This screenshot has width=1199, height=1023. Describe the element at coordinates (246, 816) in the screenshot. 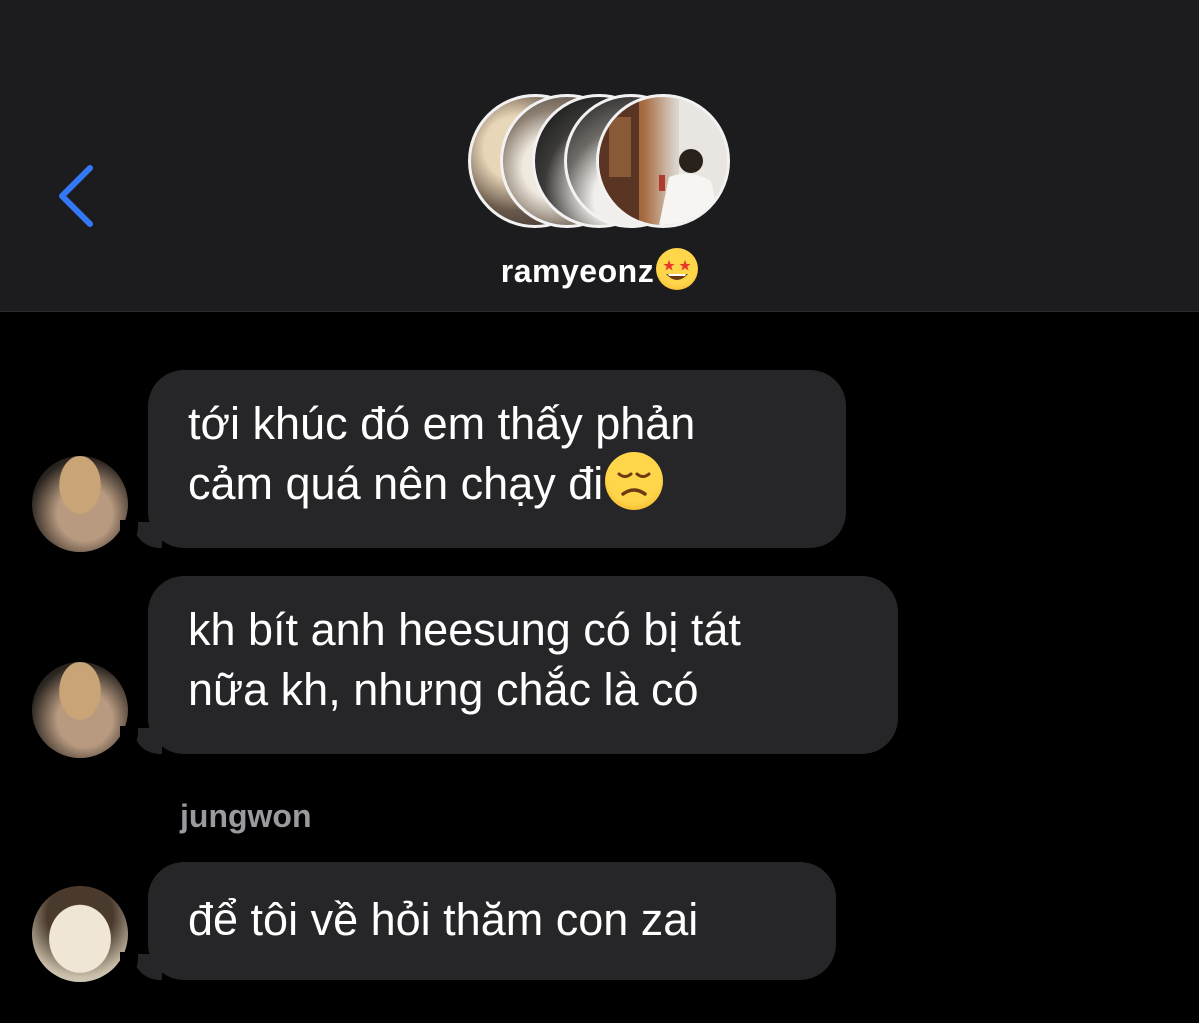

I see `sender-name: jungwon` at that location.